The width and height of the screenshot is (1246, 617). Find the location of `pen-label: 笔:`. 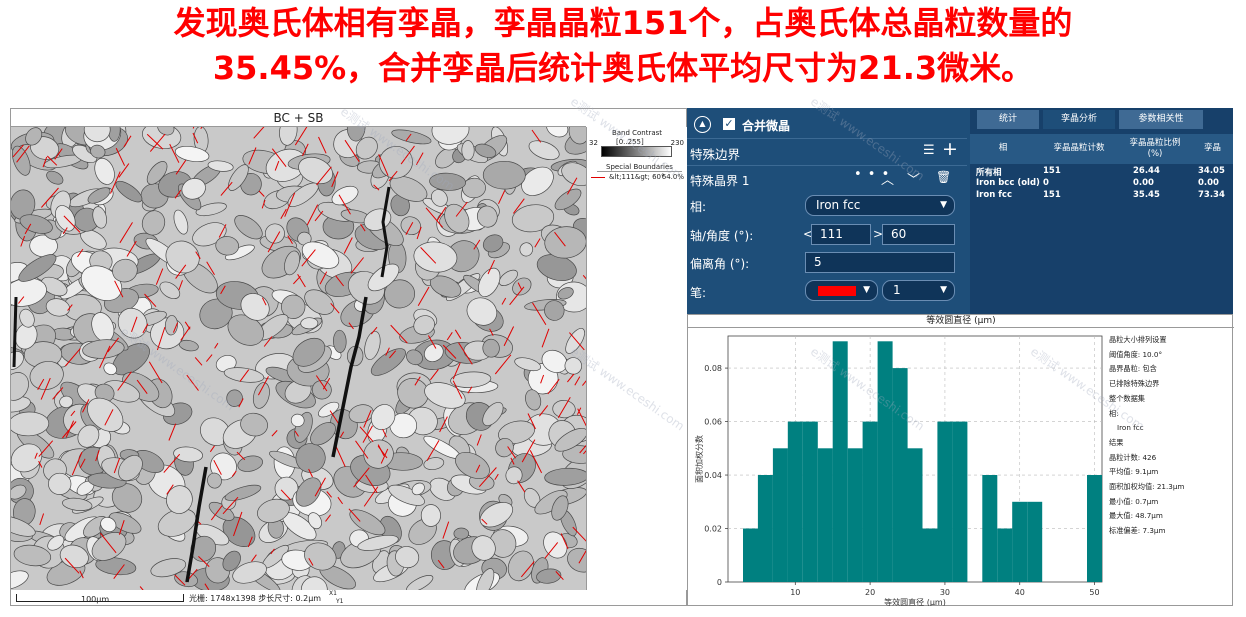

pen-label: 笔: is located at coordinates (698, 293).